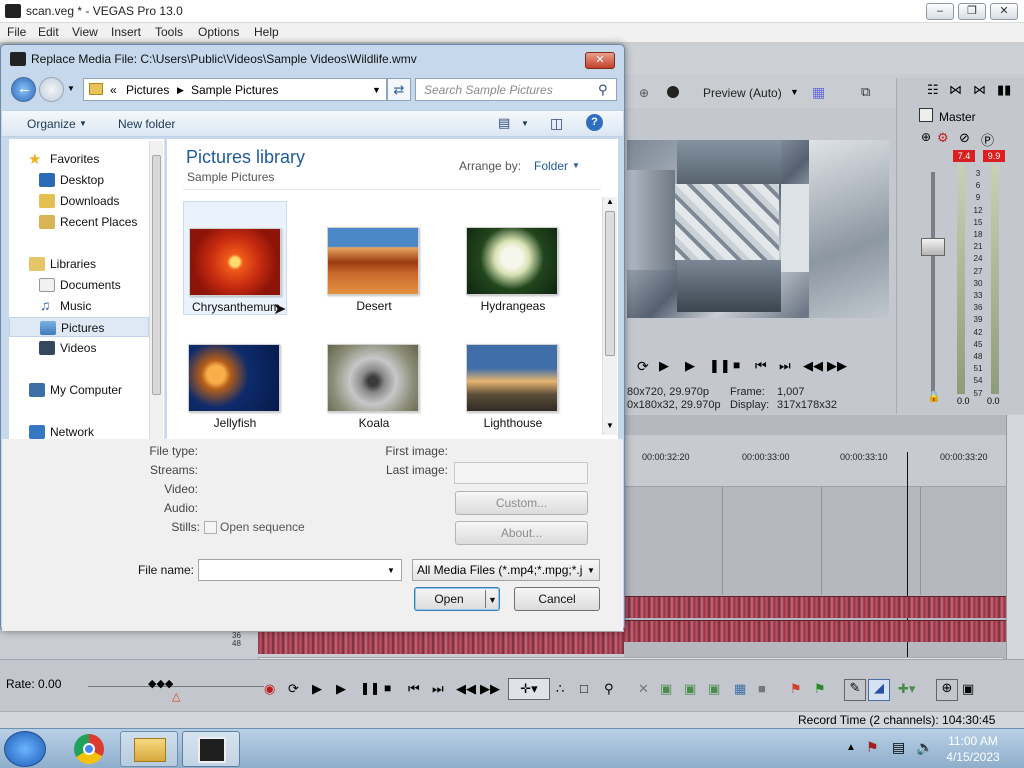  I want to click on nav-scrollbar, so click(156, 290).